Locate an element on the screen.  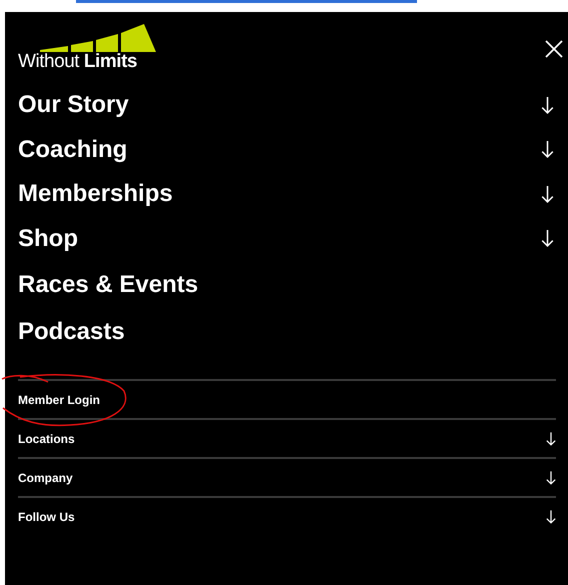
menu-item: Coaching is located at coordinates (73, 150).